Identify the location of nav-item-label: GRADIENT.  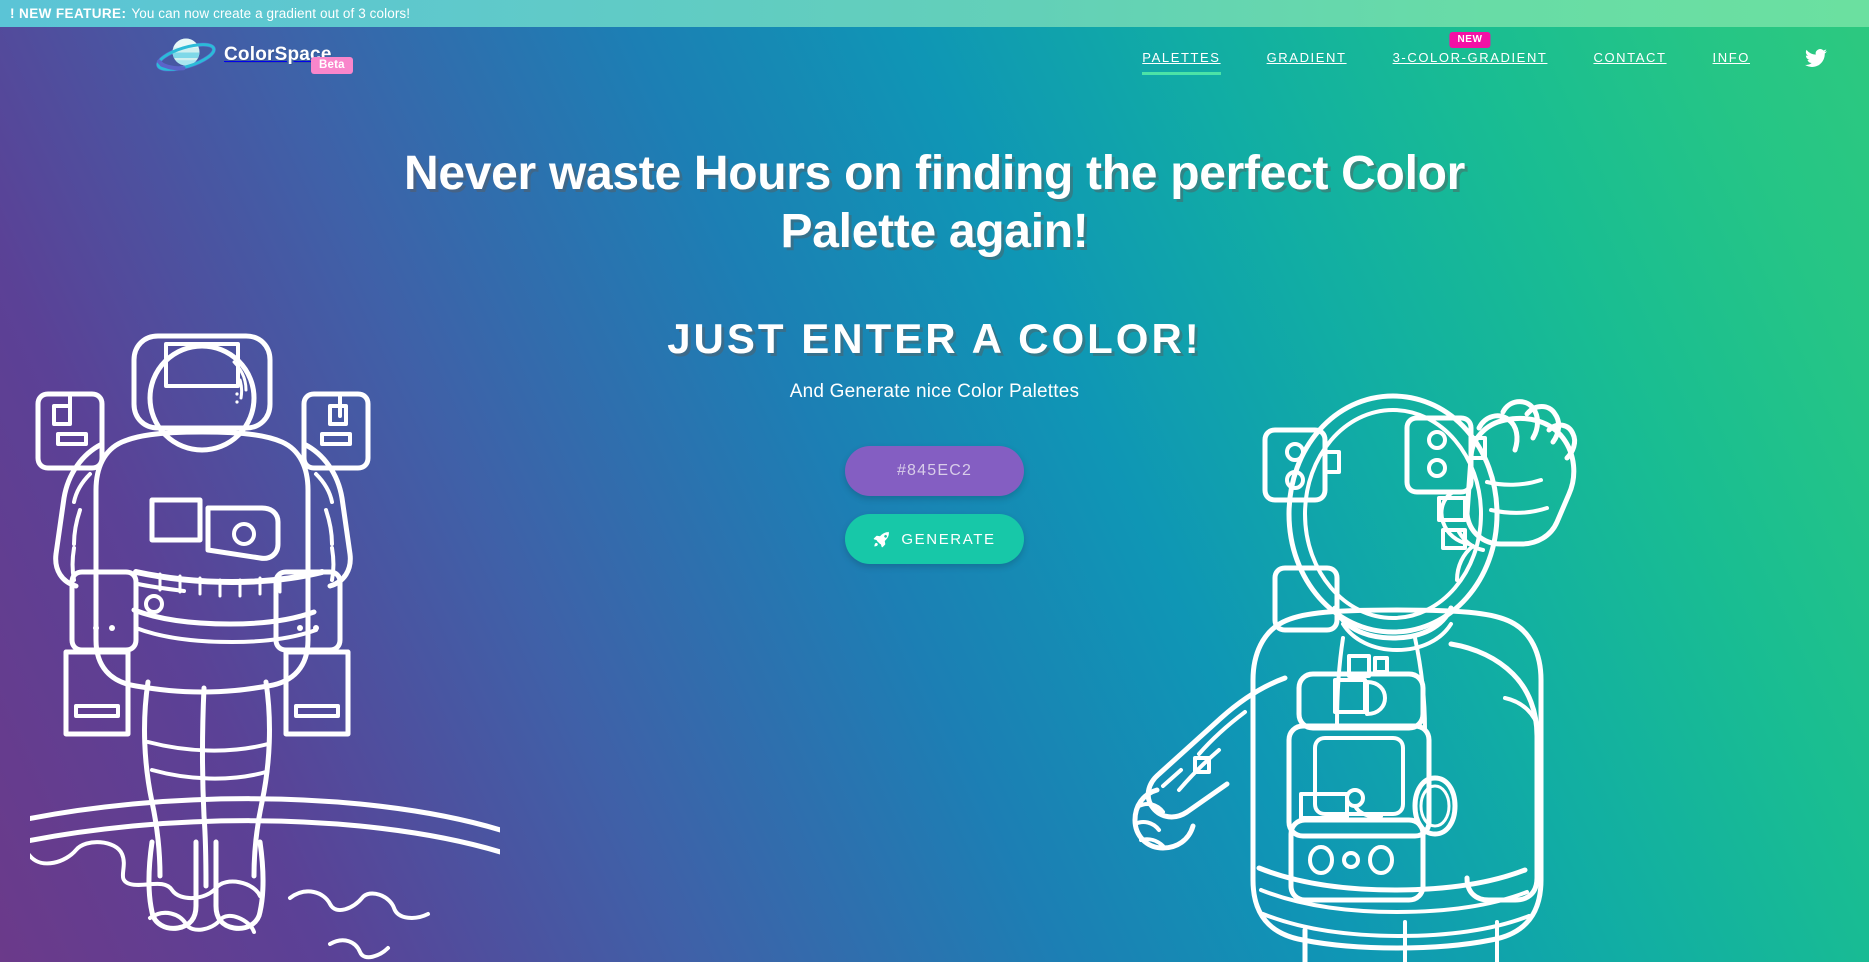
(1306, 57).